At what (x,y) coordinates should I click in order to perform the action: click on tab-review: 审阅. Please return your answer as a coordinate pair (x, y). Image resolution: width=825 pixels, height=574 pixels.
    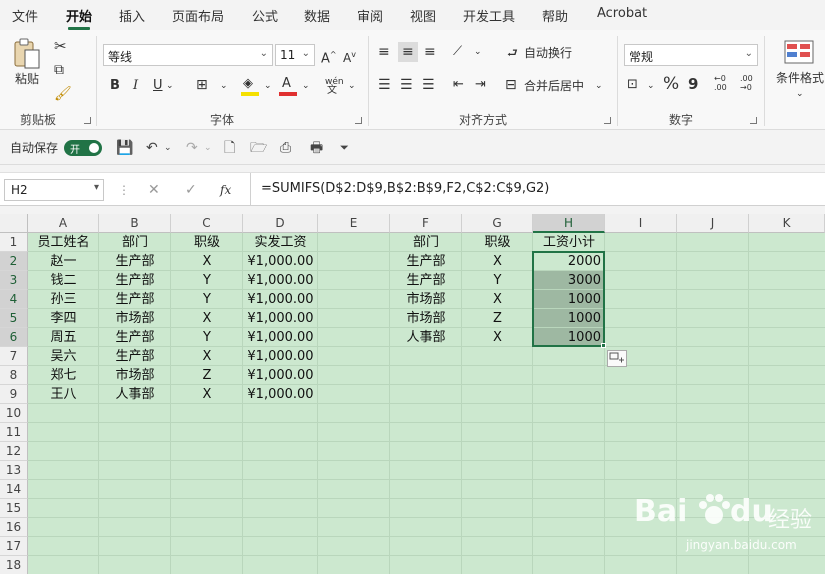
    Looking at the image, I should click on (370, 15).